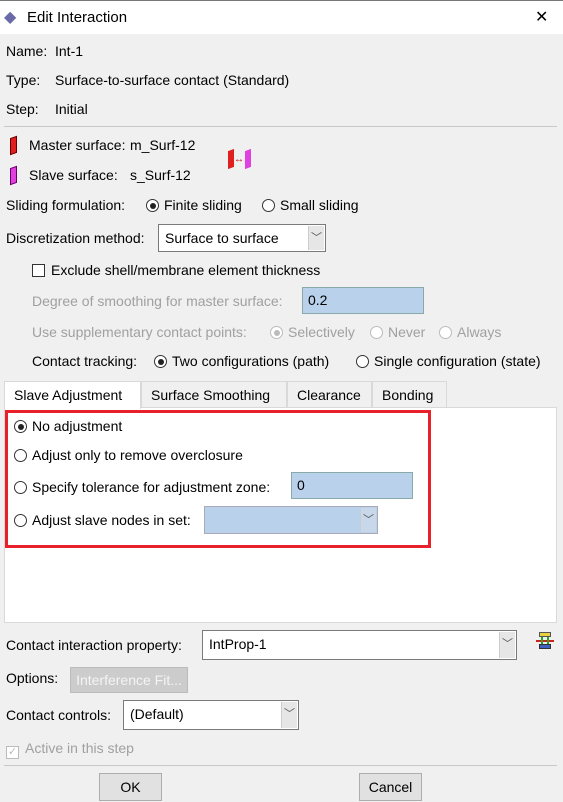  What do you see at coordinates (70, 749) in the screenshot?
I see `active-checkbox: ✓ Active in this step` at bounding box center [70, 749].